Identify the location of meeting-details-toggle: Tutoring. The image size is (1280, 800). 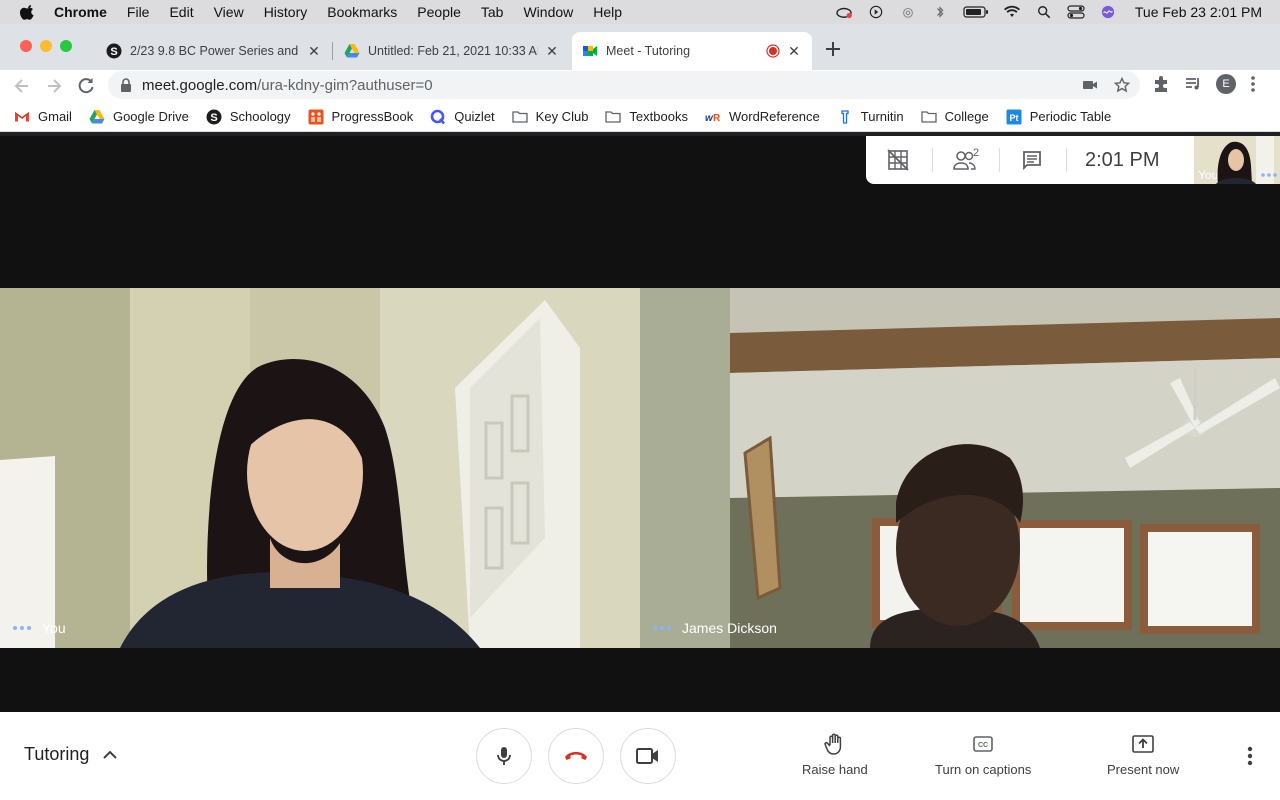
(71, 754).